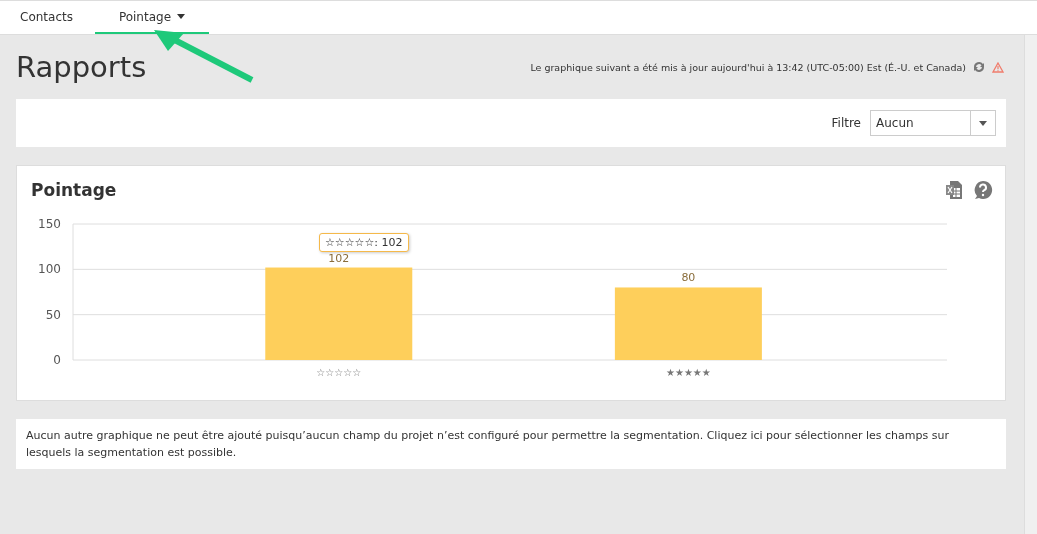  I want to click on axis-tick-label: 0, so click(57, 360).